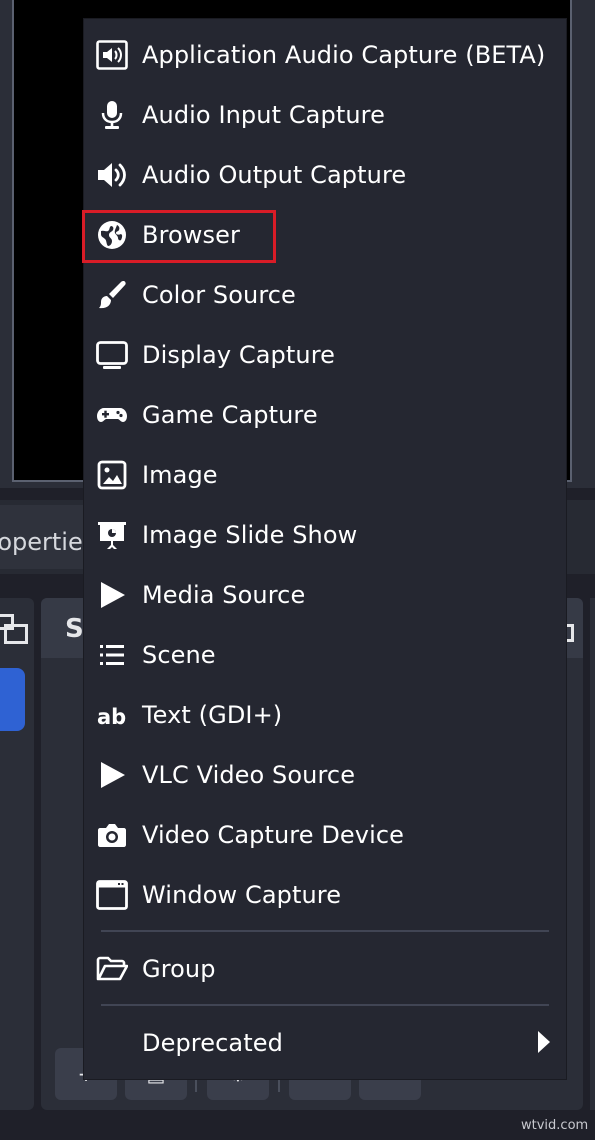  I want to click on menu-item-label: Scene, so click(179, 655).